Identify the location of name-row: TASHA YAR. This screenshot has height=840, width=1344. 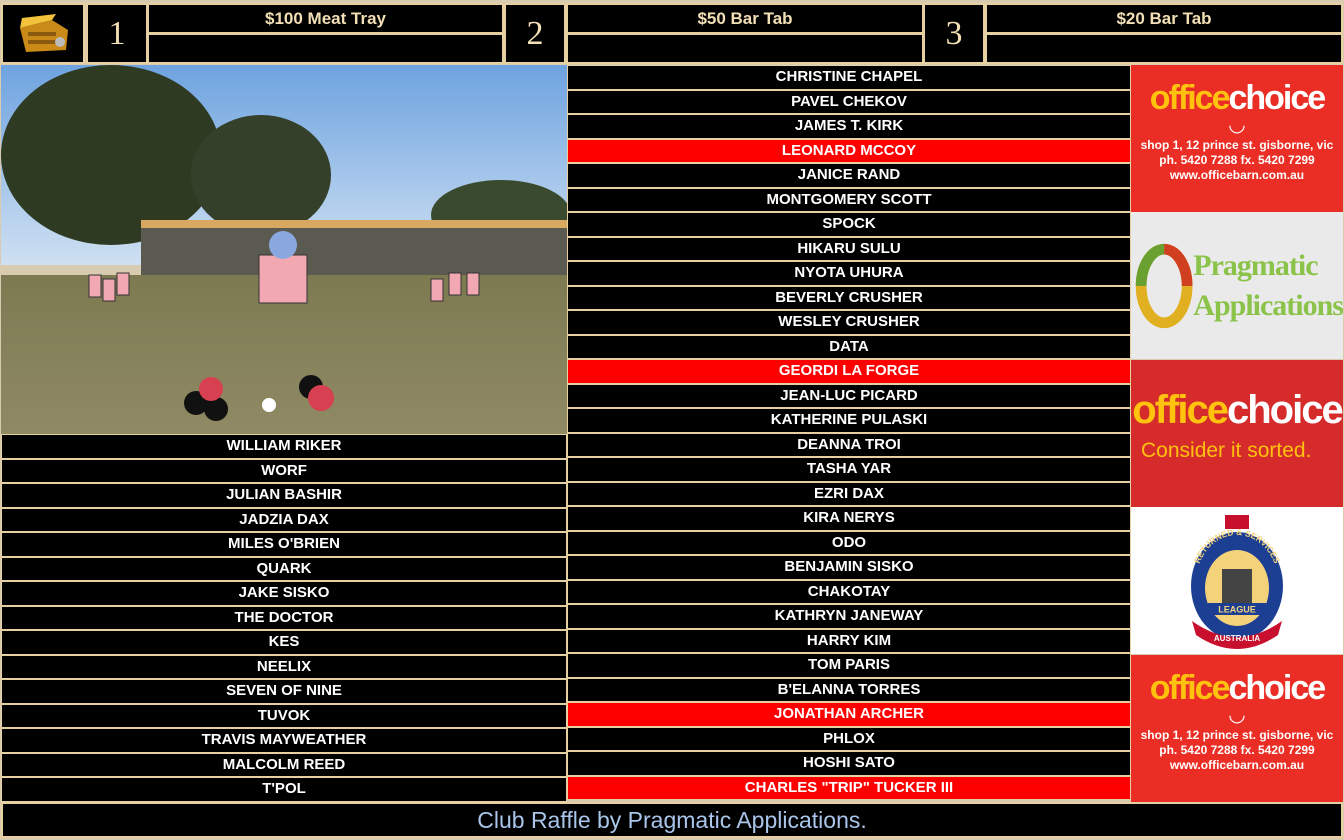
(849, 469).